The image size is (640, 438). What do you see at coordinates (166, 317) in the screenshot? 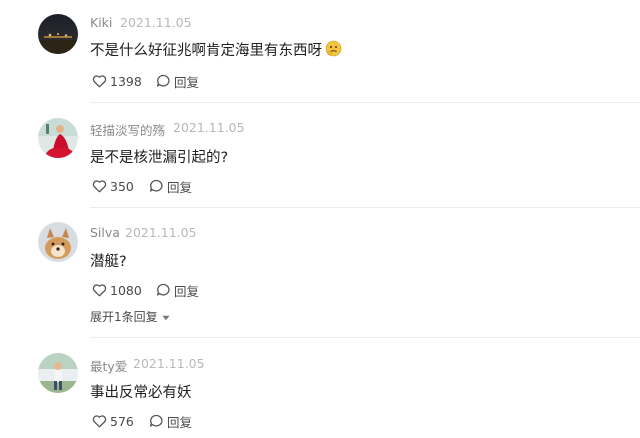
I see `caret-down-icon` at bounding box center [166, 317].